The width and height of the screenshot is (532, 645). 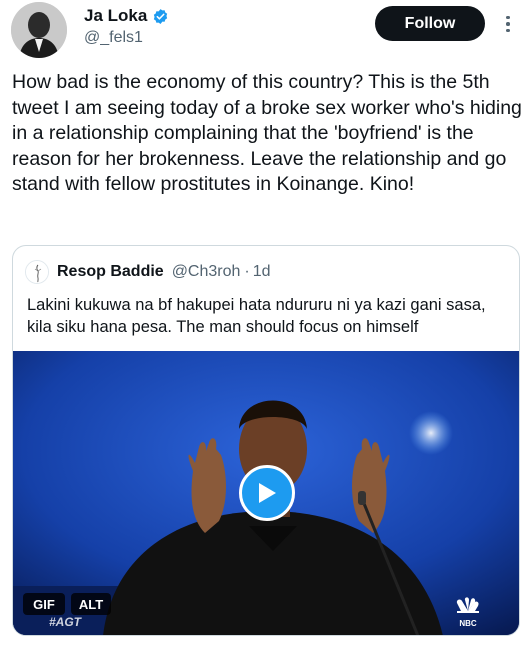 I want to click on quoted-author-avatar, so click(x=37, y=272).